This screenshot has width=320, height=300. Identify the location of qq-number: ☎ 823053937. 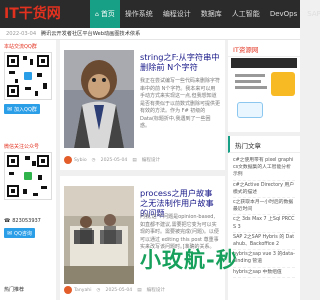
(22, 221).